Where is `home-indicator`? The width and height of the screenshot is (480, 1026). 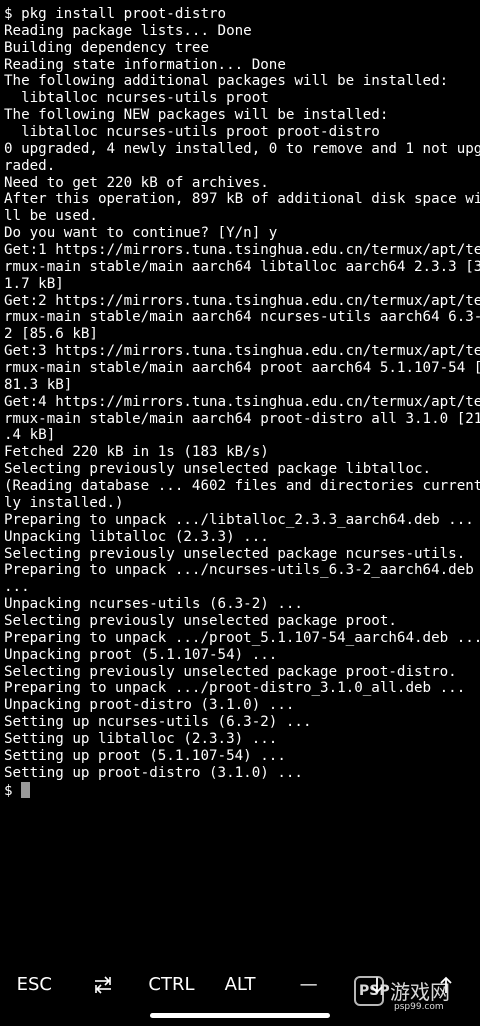
home-indicator is located at coordinates (240, 1015).